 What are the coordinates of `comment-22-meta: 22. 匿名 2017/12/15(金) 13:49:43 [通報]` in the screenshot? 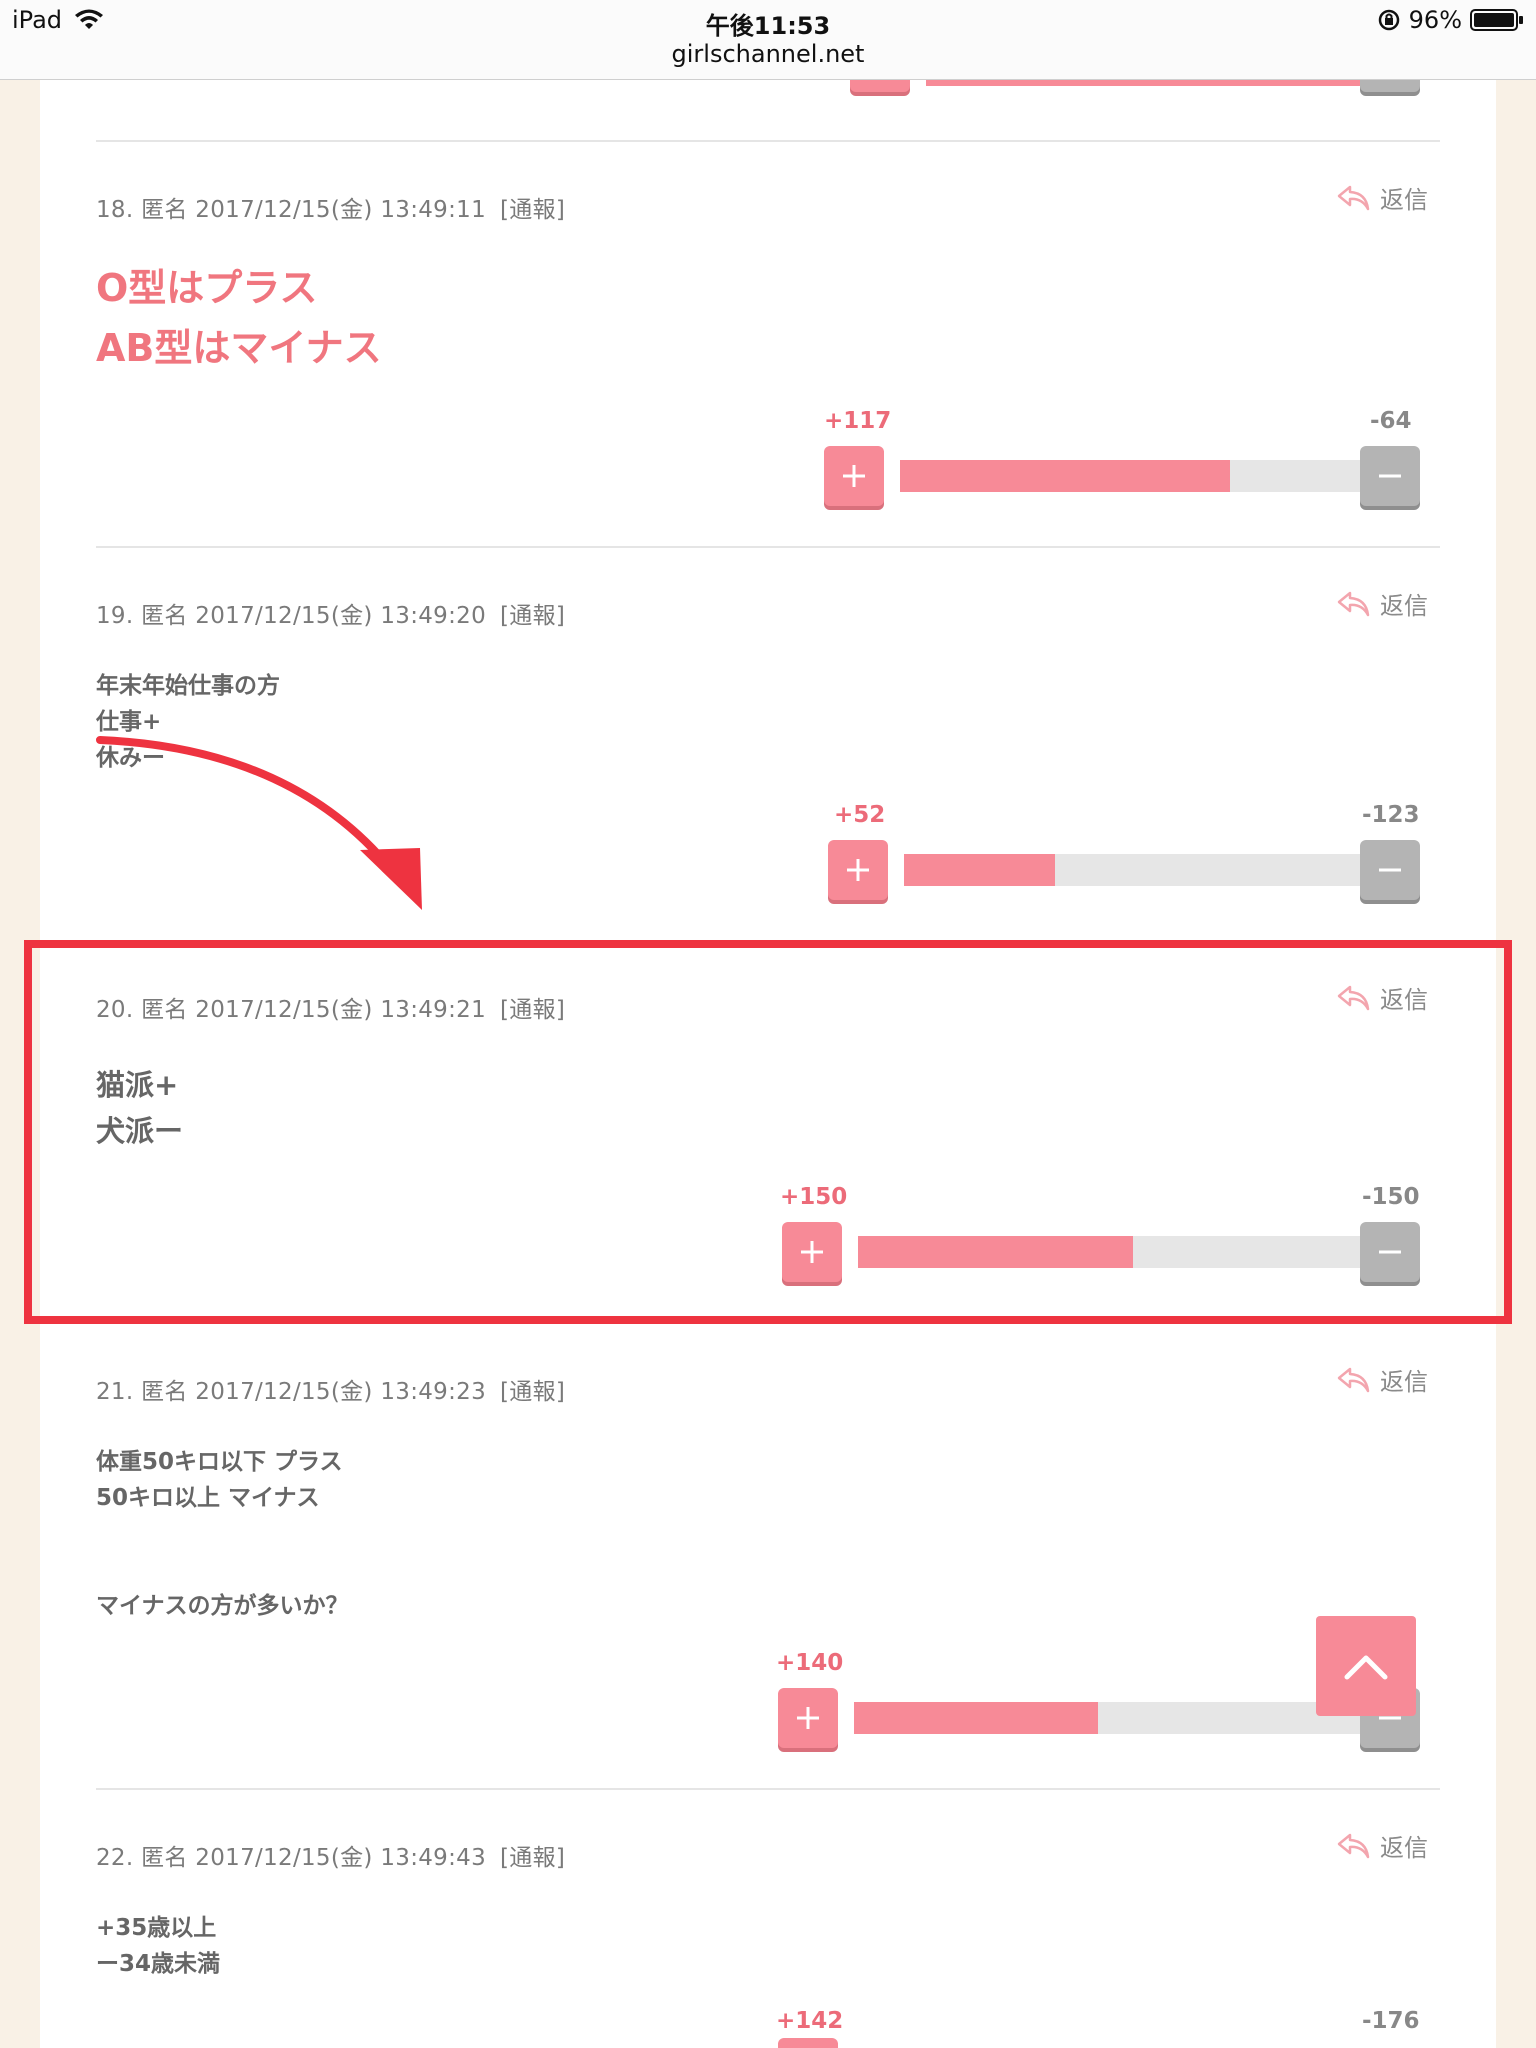 It's located at (330, 1855).